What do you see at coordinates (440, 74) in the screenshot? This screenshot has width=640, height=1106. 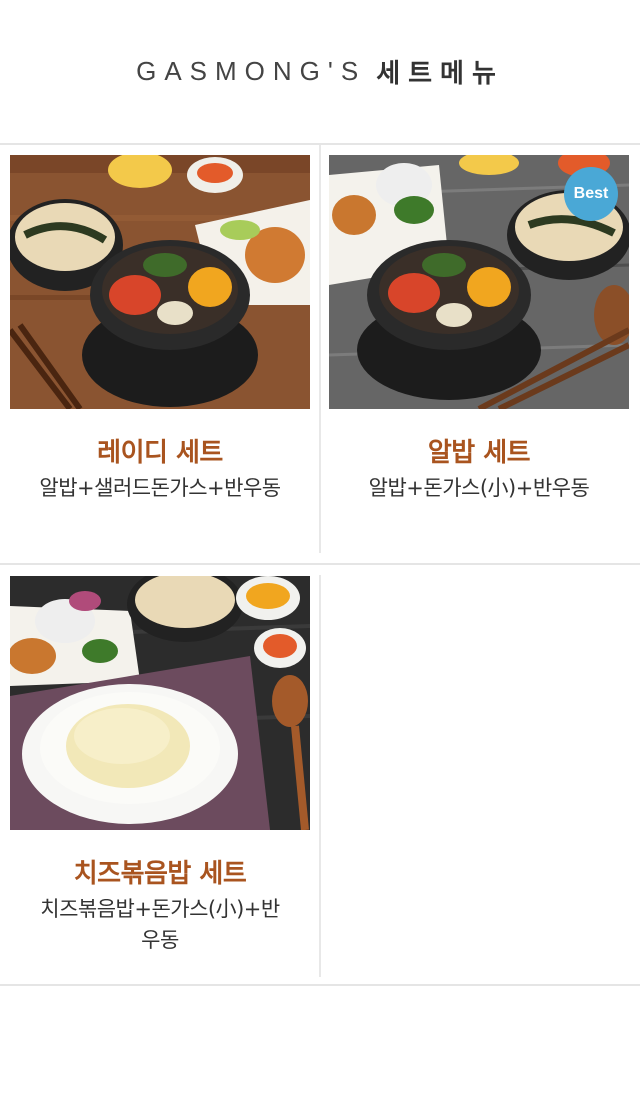 I see `page-title: 세트메뉴` at bounding box center [440, 74].